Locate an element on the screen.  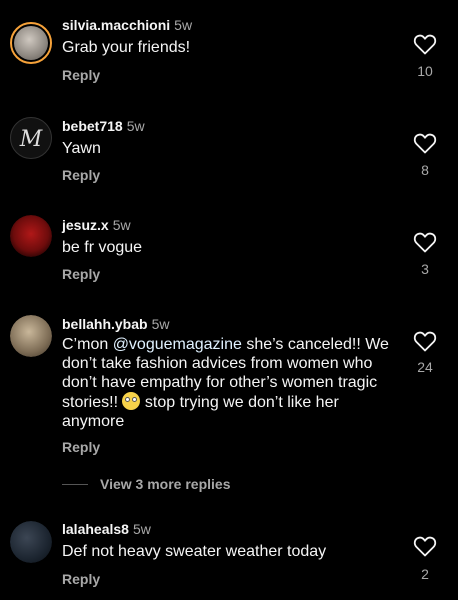
like-count: 8 is located at coordinates (425, 170).